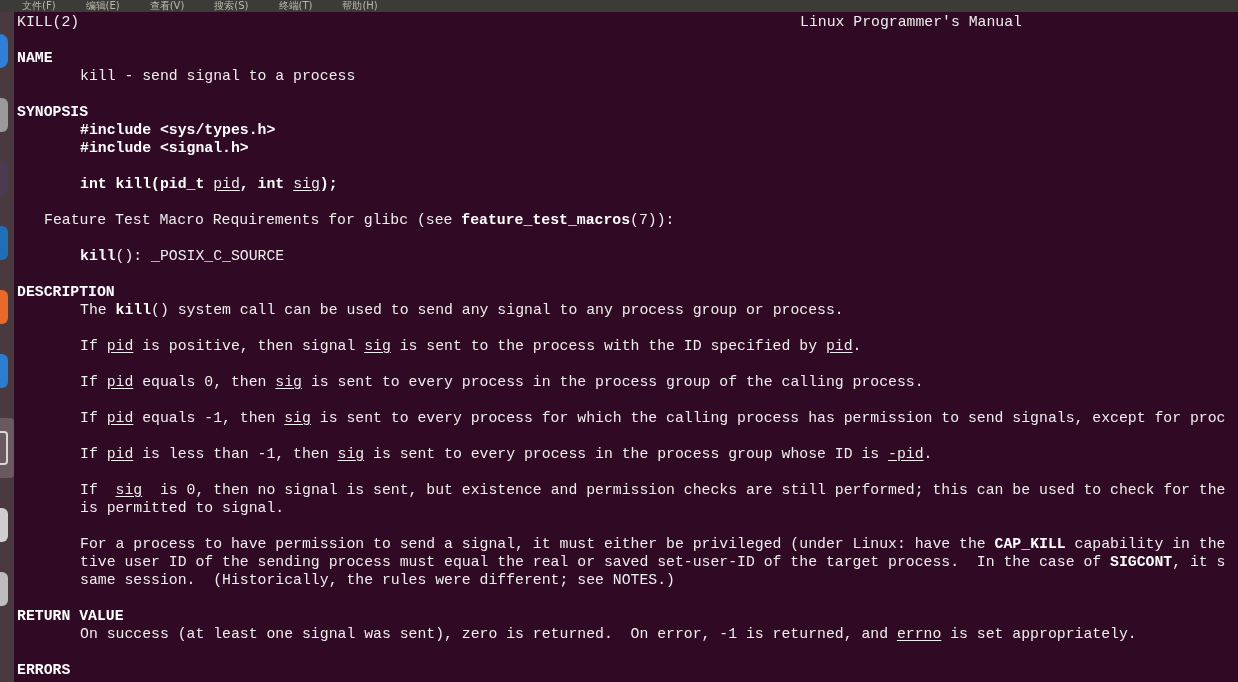 The width and height of the screenshot is (1238, 682). What do you see at coordinates (53, 112) in the screenshot?
I see `section-heading: SYNOPSIS` at bounding box center [53, 112].